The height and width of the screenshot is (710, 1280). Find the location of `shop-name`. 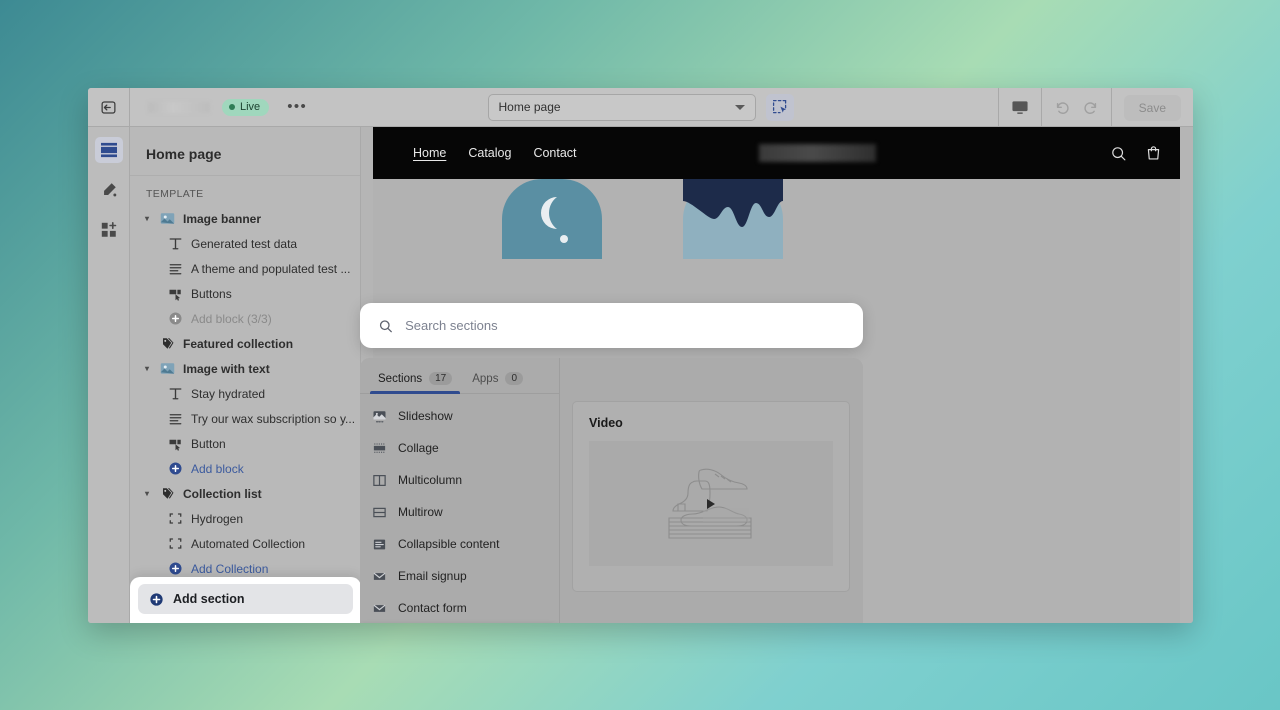

shop-name is located at coordinates (179, 107).